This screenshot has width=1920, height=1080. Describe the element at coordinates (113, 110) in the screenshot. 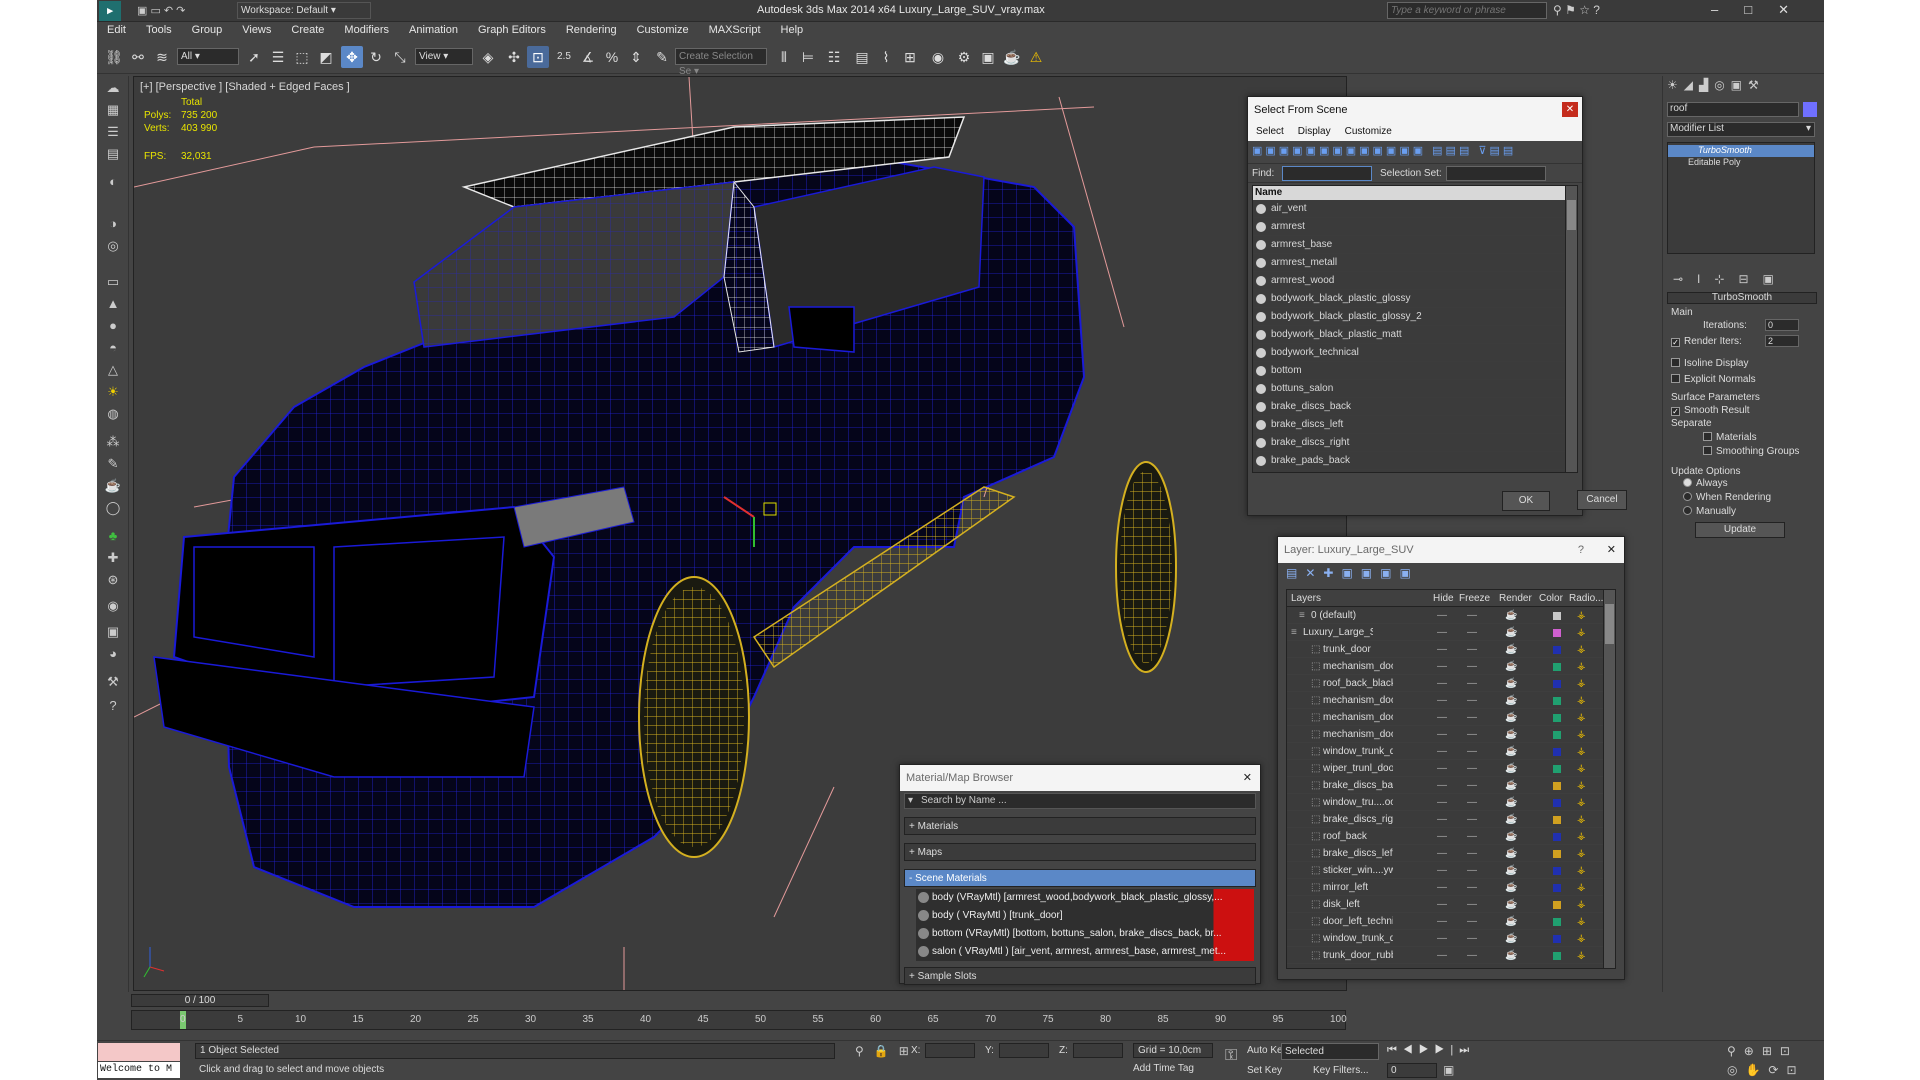

I see `scene-icon: ▦` at that location.